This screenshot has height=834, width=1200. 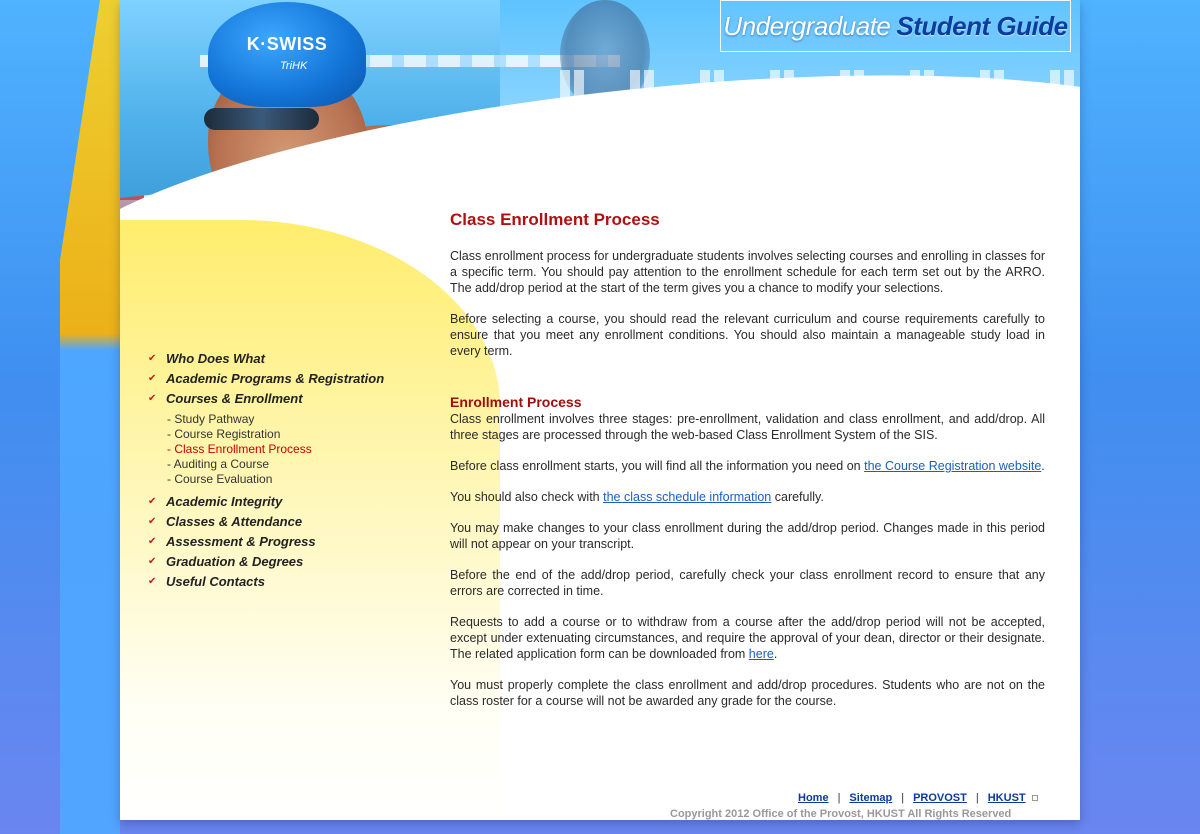 What do you see at coordinates (224, 501) in the screenshot?
I see `nav-item-label: Academic Integrity` at bounding box center [224, 501].